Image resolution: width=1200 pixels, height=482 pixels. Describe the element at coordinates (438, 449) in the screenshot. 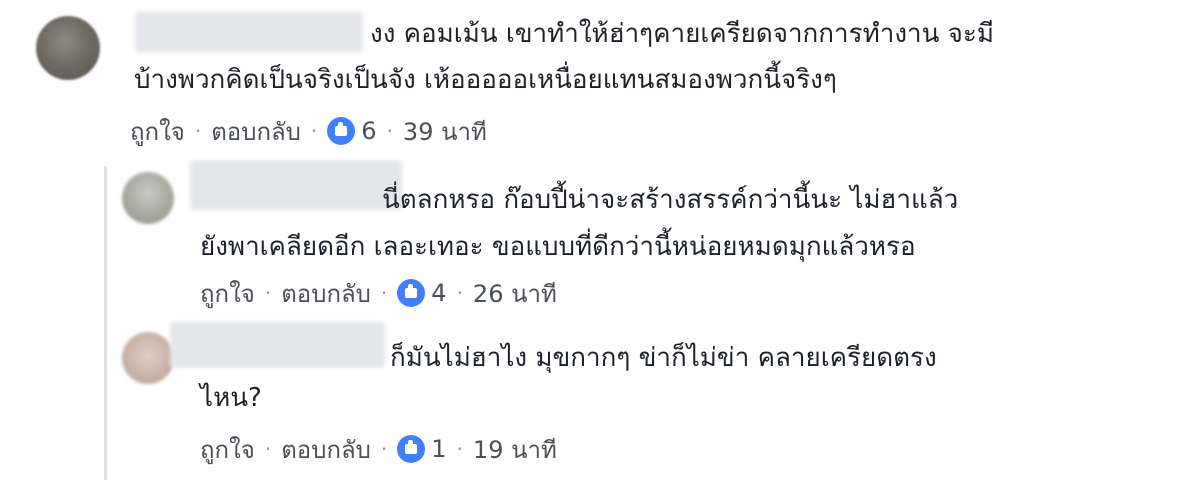

I see `like-count: 1` at that location.